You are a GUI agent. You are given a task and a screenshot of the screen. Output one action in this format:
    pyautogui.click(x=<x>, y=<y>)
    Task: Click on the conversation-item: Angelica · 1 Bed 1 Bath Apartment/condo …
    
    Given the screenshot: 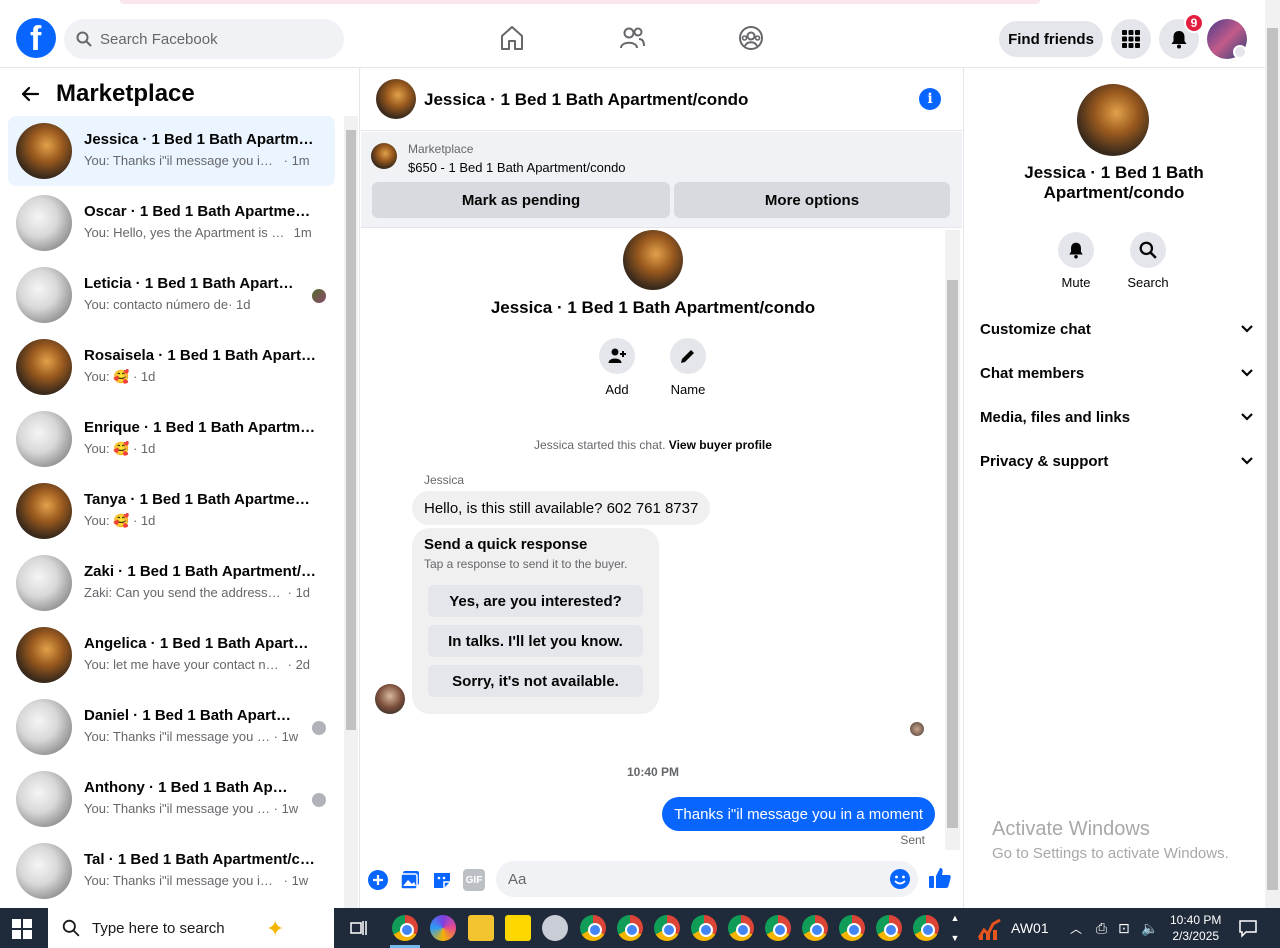 What is the action you would take?
    pyautogui.click(x=171, y=655)
    